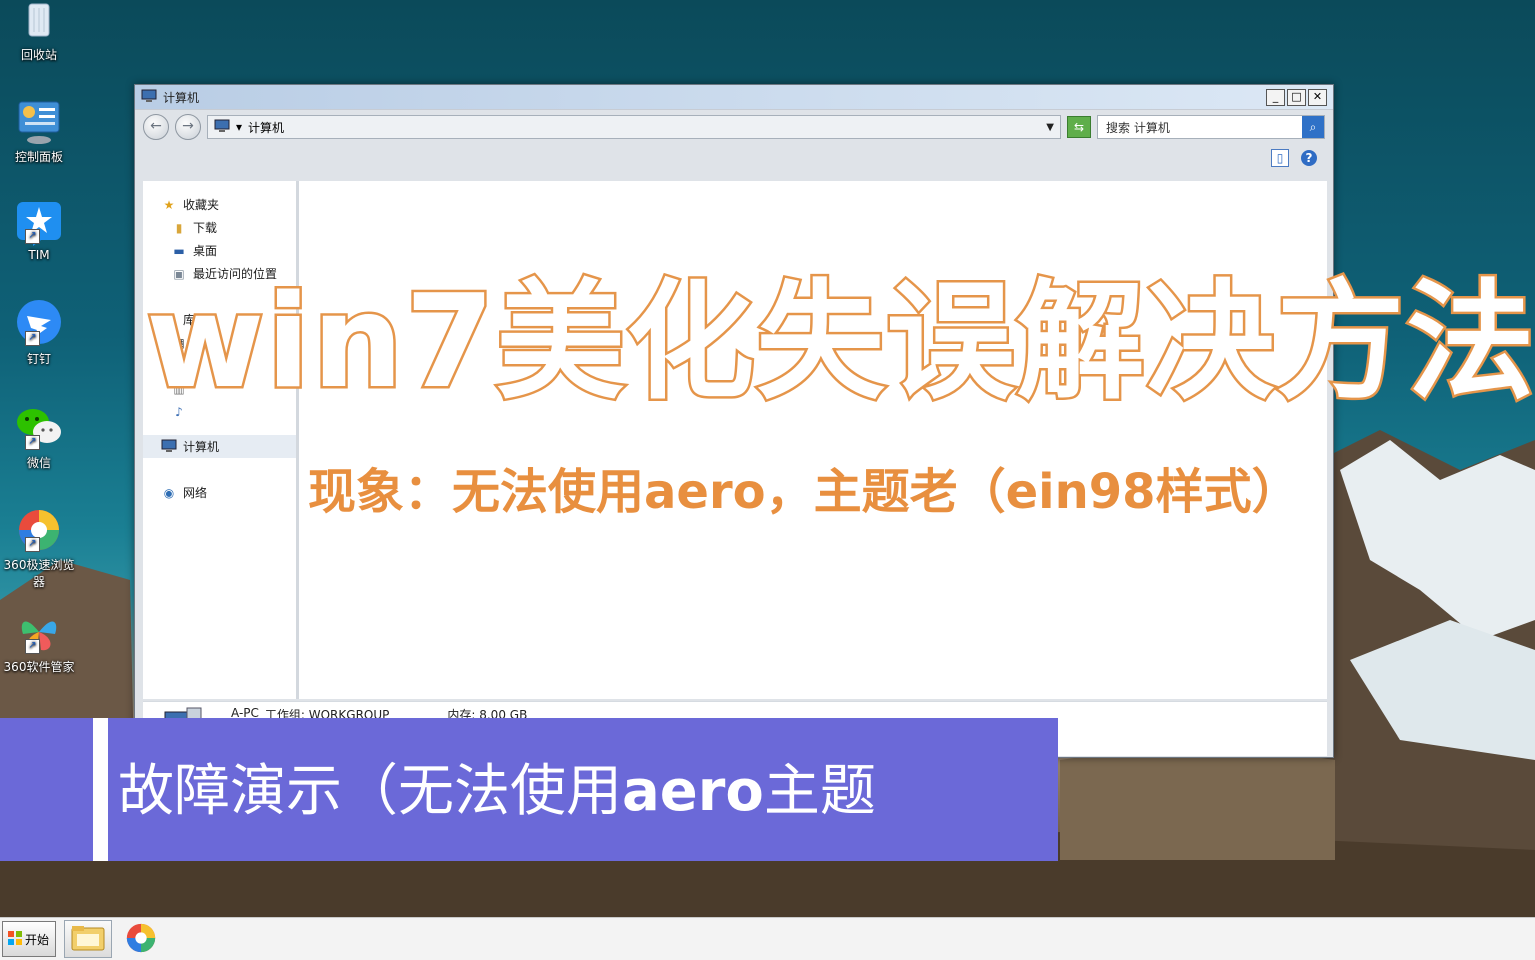 The height and width of the screenshot is (960, 1535). Describe the element at coordinates (693, 791) in the screenshot. I see `banner-text-bold: aero` at that location.